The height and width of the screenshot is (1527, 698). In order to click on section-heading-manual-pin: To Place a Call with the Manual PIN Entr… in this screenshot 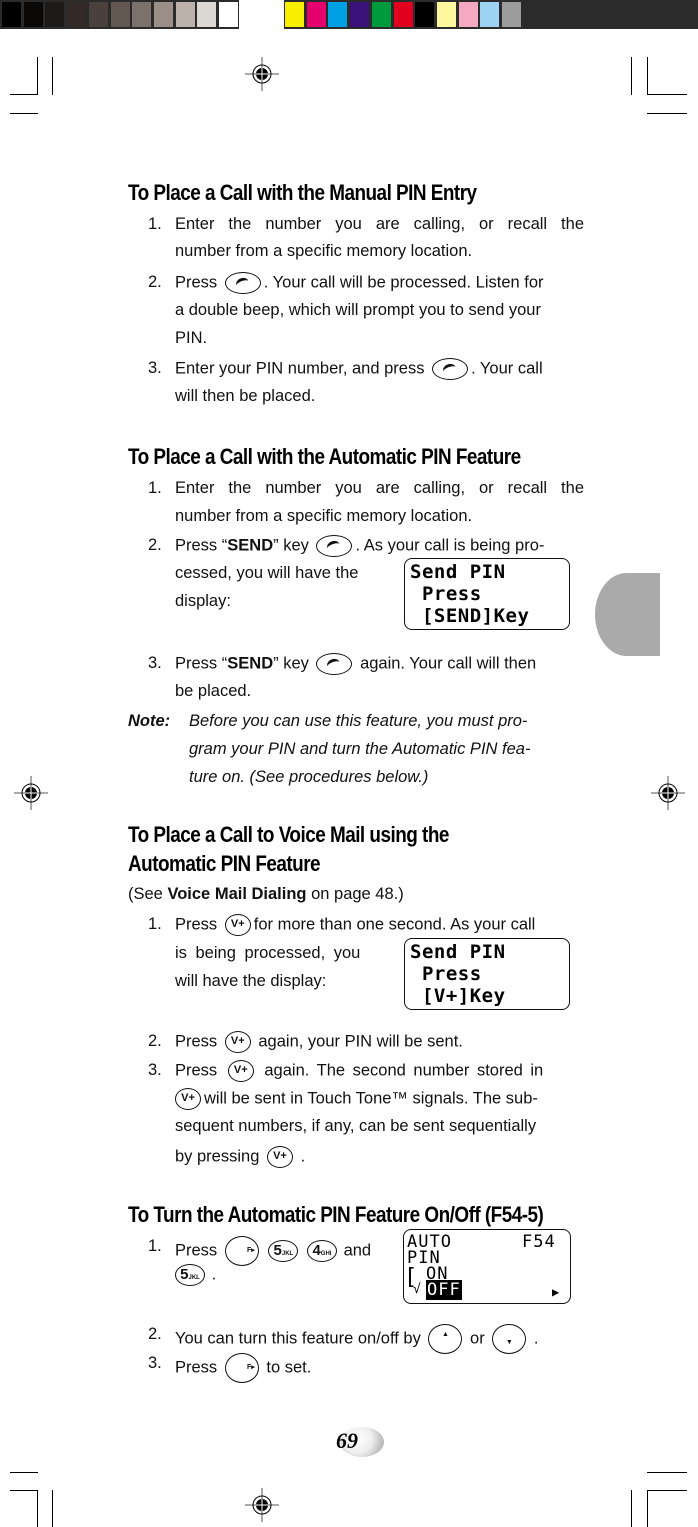, I will do `click(302, 192)`.